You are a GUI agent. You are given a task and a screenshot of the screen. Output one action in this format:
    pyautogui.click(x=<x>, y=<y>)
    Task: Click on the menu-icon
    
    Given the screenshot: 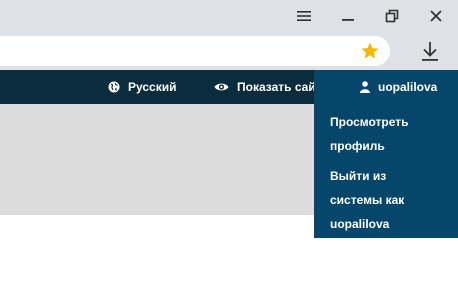 What is the action you would take?
    pyautogui.click(x=304, y=16)
    